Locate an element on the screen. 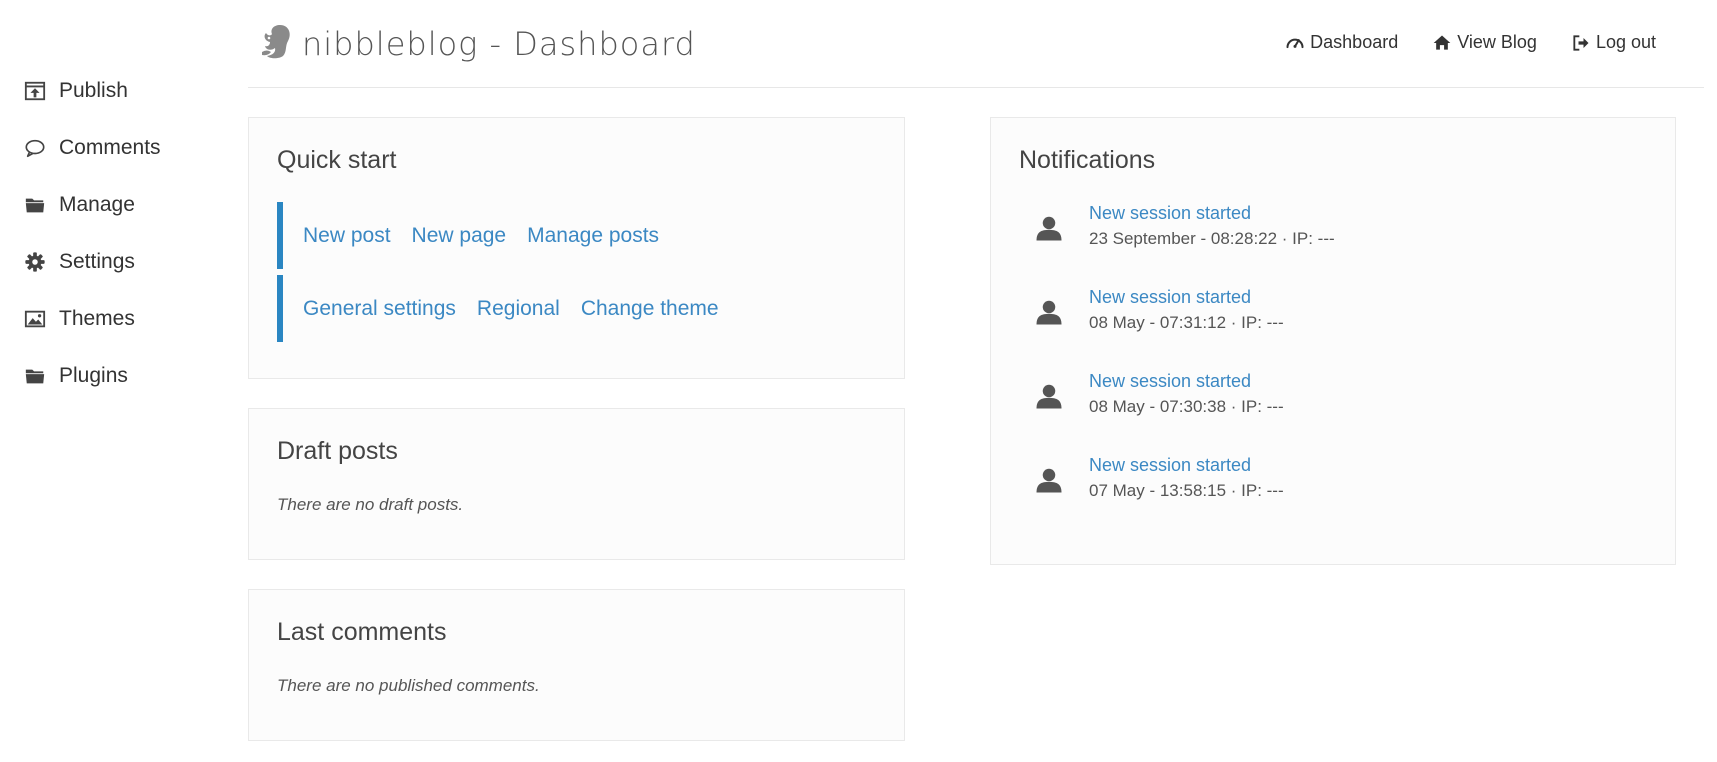 The height and width of the screenshot is (762, 1717). nav-label: Log out is located at coordinates (1625, 42).